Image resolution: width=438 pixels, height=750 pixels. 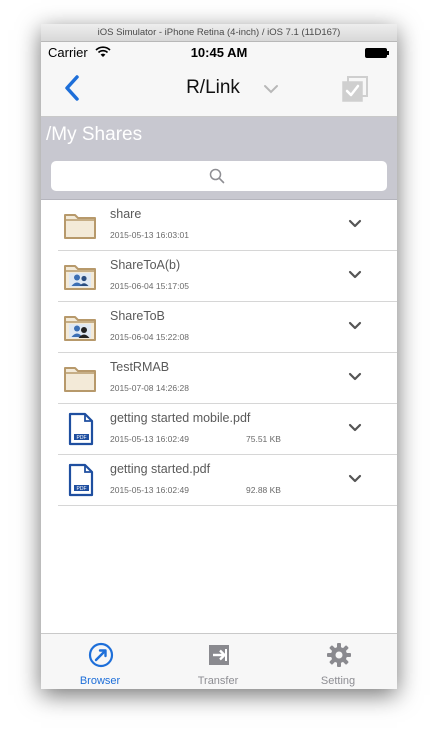 I want to click on tab-setting: Setting, so click(x=338, y=661).